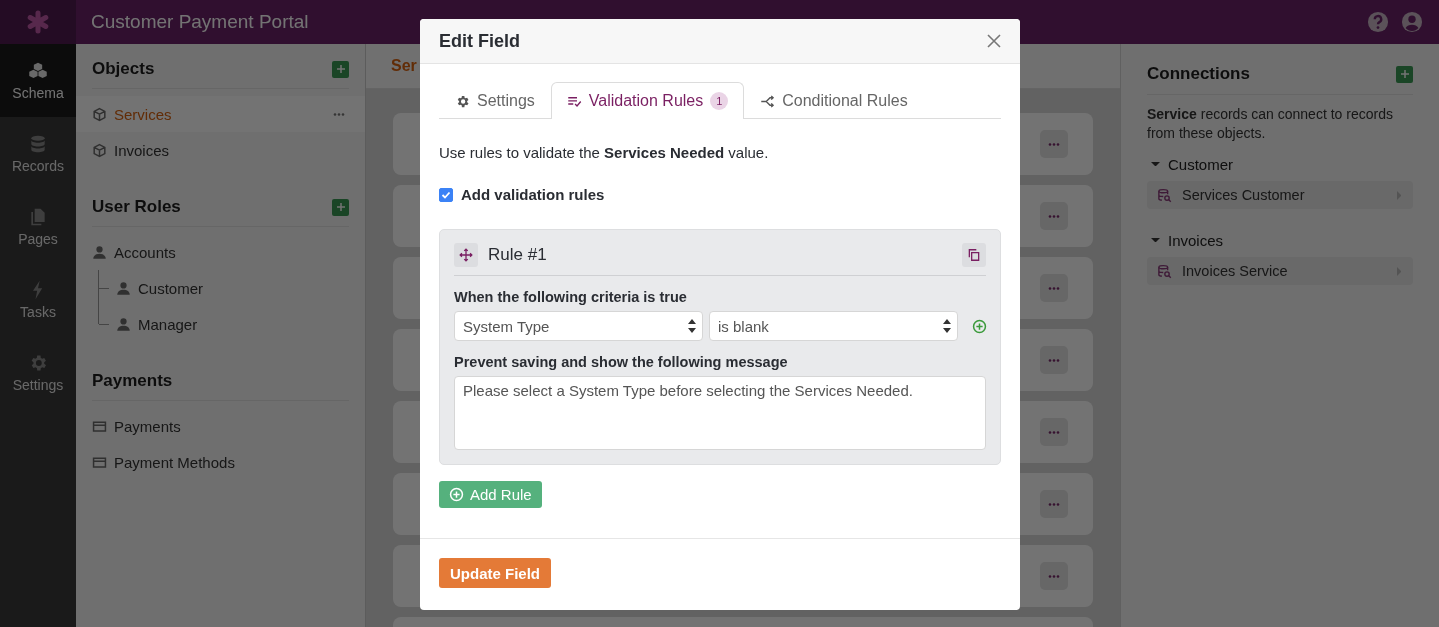 Image resolution: width=1439 pixels, height=627 pixels. What do you see at coordinates (220, 114) in the screenshot?
I see `list-item: Services` at bounding box center [220, 114].